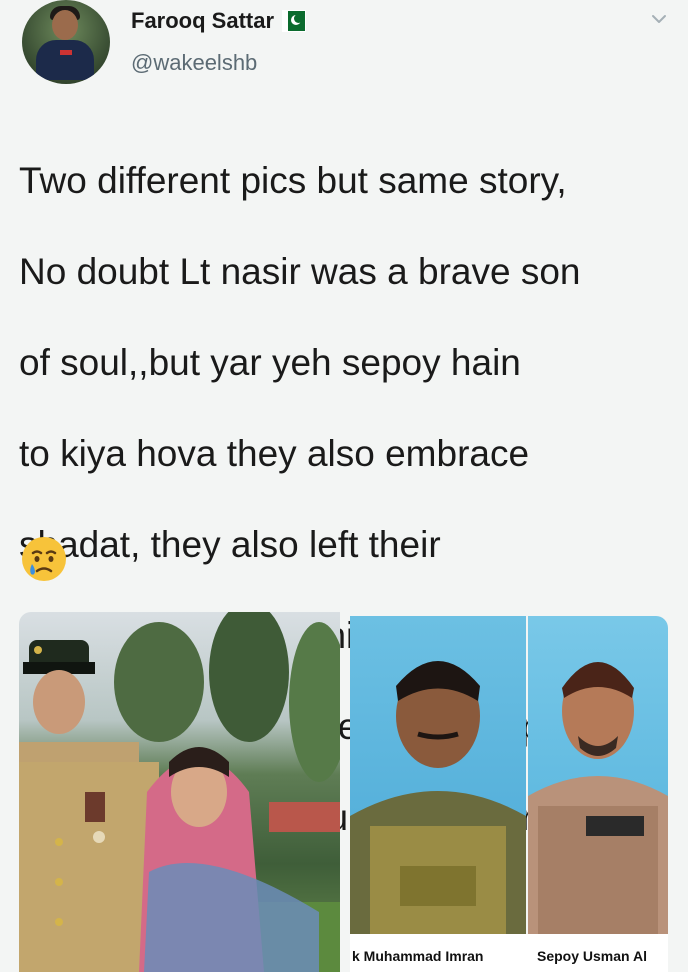 The height and width of the screenshot is (972, 688). Describe the element at coordinates (294, 21) in the screenshot. I see `pakistan-flag-icon` at that location.